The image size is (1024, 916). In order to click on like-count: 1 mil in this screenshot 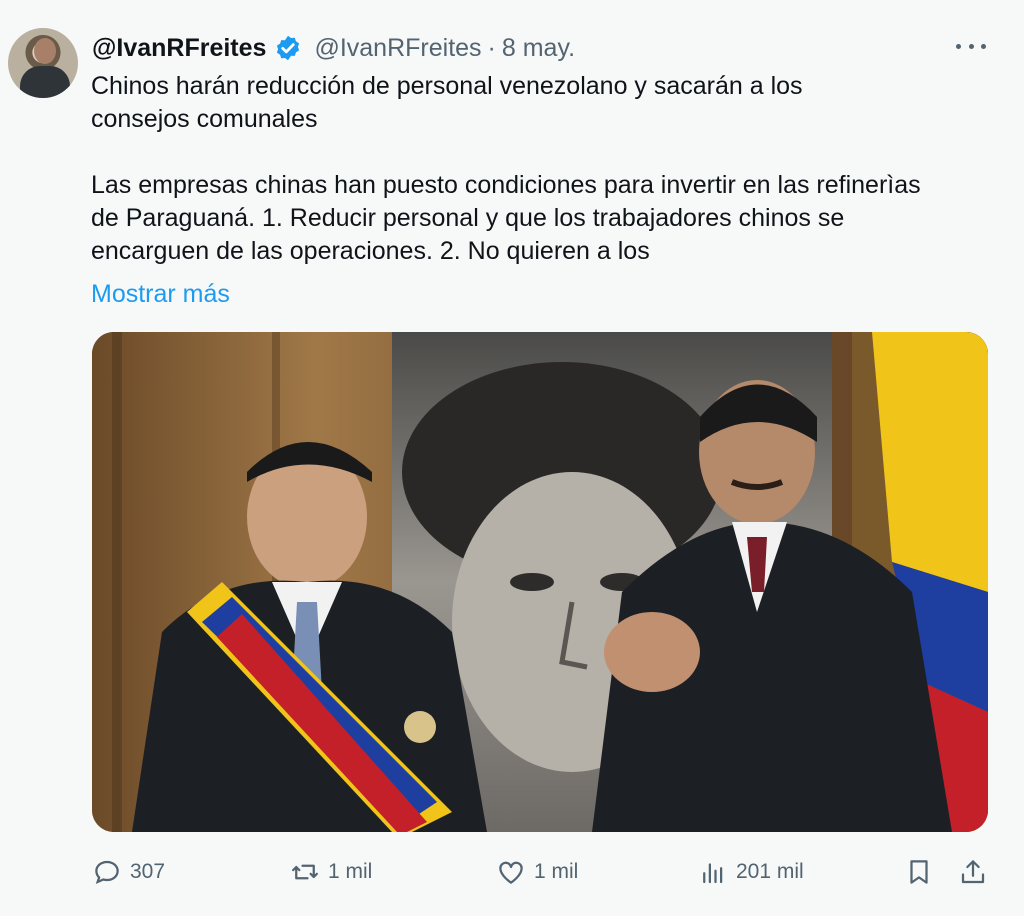, I will do `click(556, 871)`.